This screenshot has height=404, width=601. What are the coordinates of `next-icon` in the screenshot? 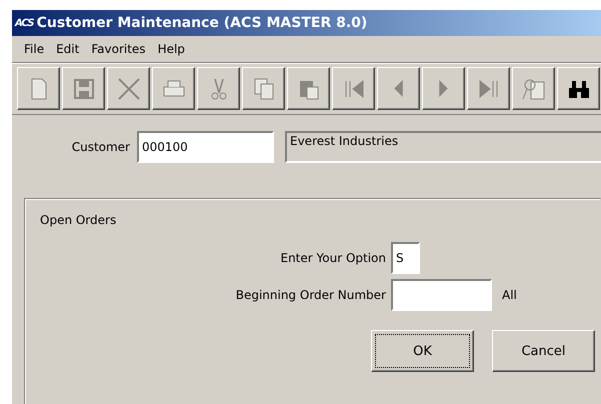 It's located at (443, 88).